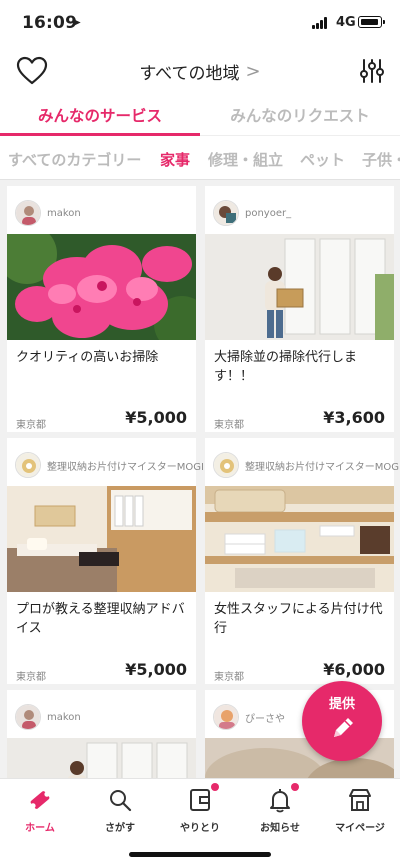  I want to click on card-user: ぴーさや, so click(249, 717).